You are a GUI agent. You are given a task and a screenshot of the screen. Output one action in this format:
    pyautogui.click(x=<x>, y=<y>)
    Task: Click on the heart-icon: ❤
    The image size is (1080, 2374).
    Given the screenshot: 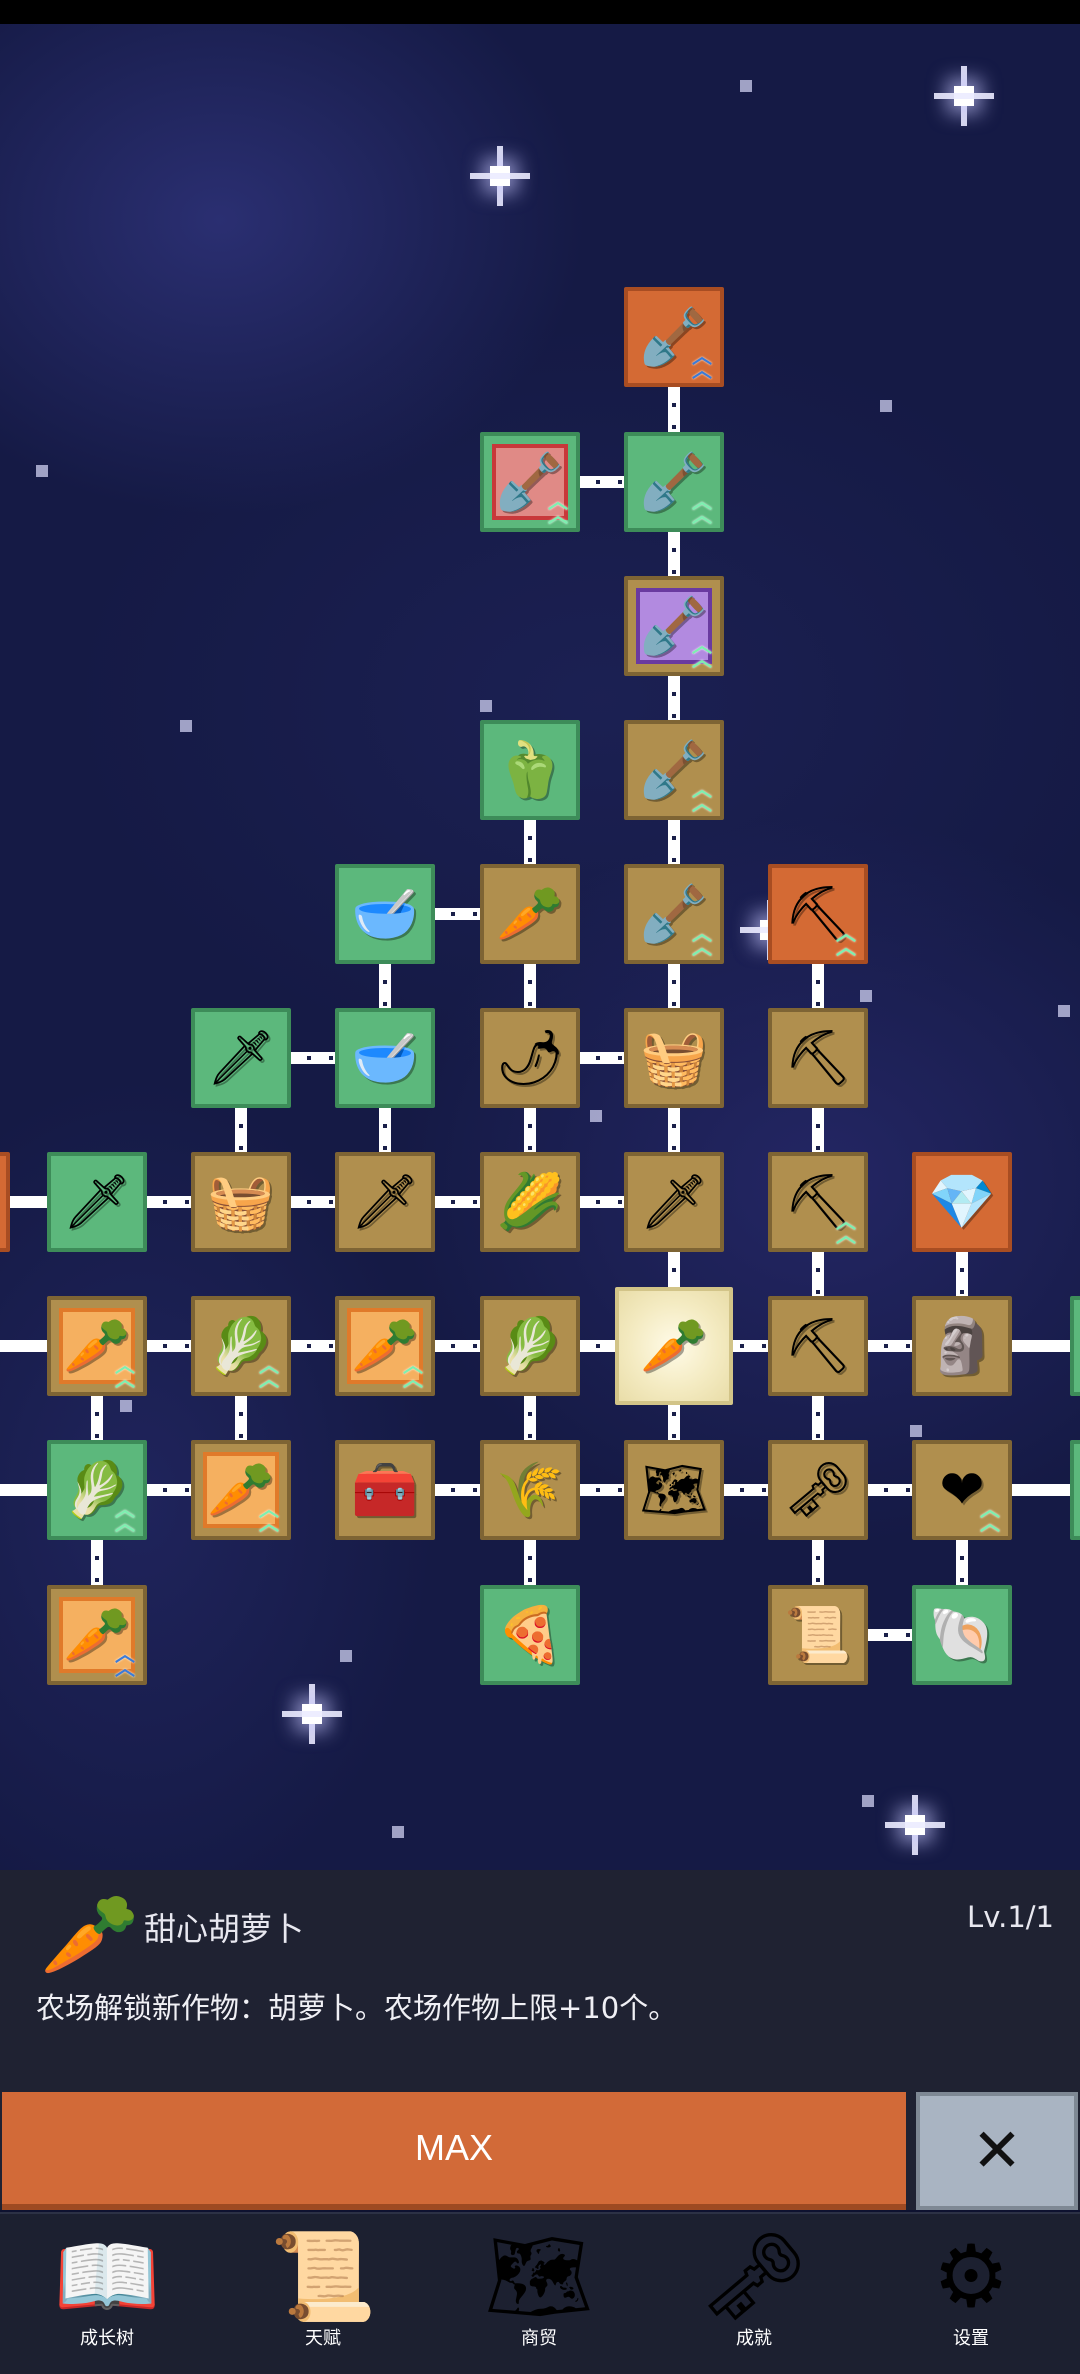 What is the action you would take?
    pyautogui.click(x=962, y=1489)
    